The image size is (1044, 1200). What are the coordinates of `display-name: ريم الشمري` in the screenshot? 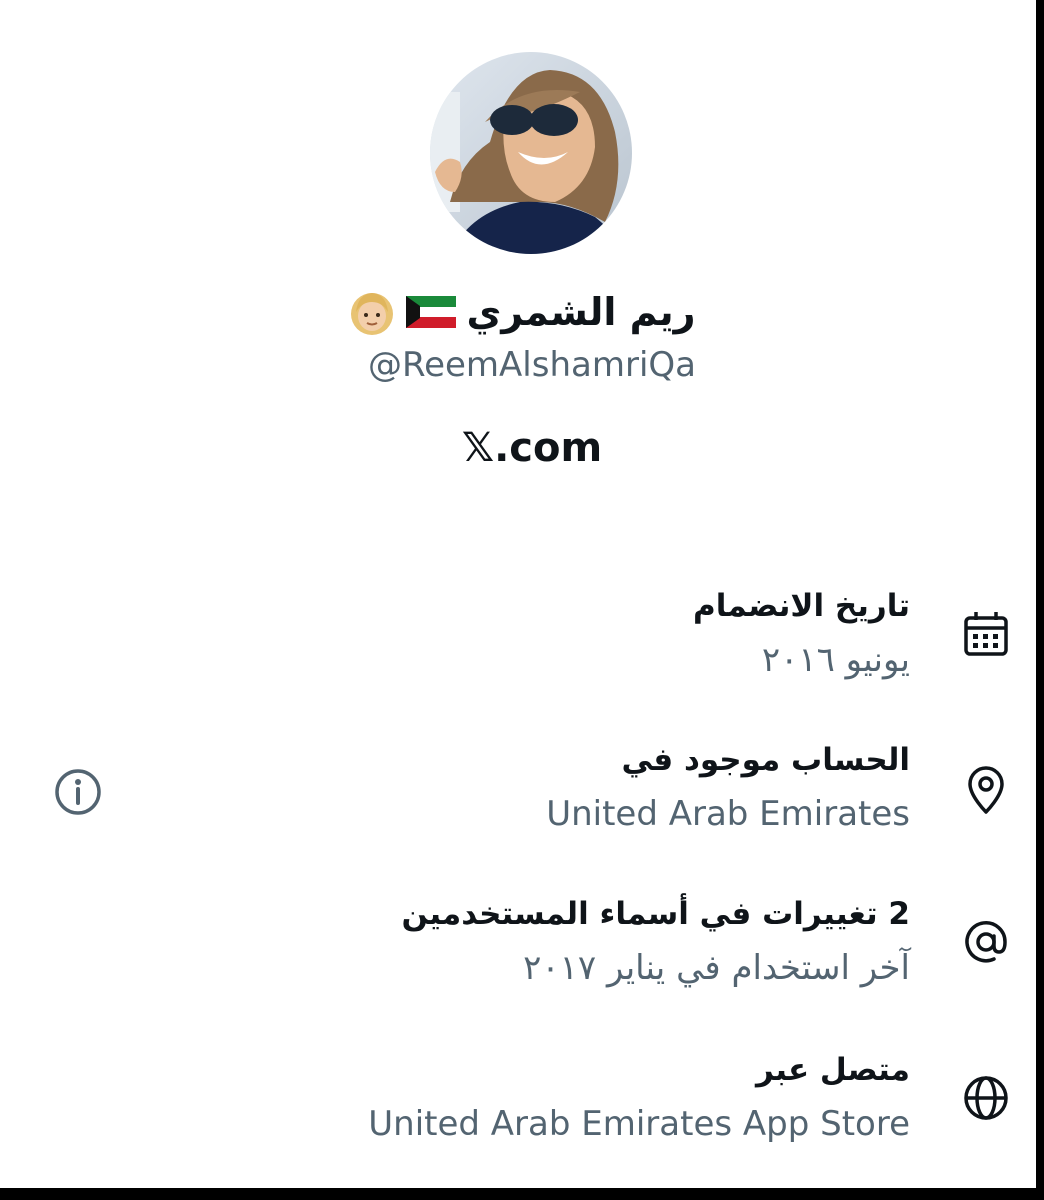 It's located at (581, 312).